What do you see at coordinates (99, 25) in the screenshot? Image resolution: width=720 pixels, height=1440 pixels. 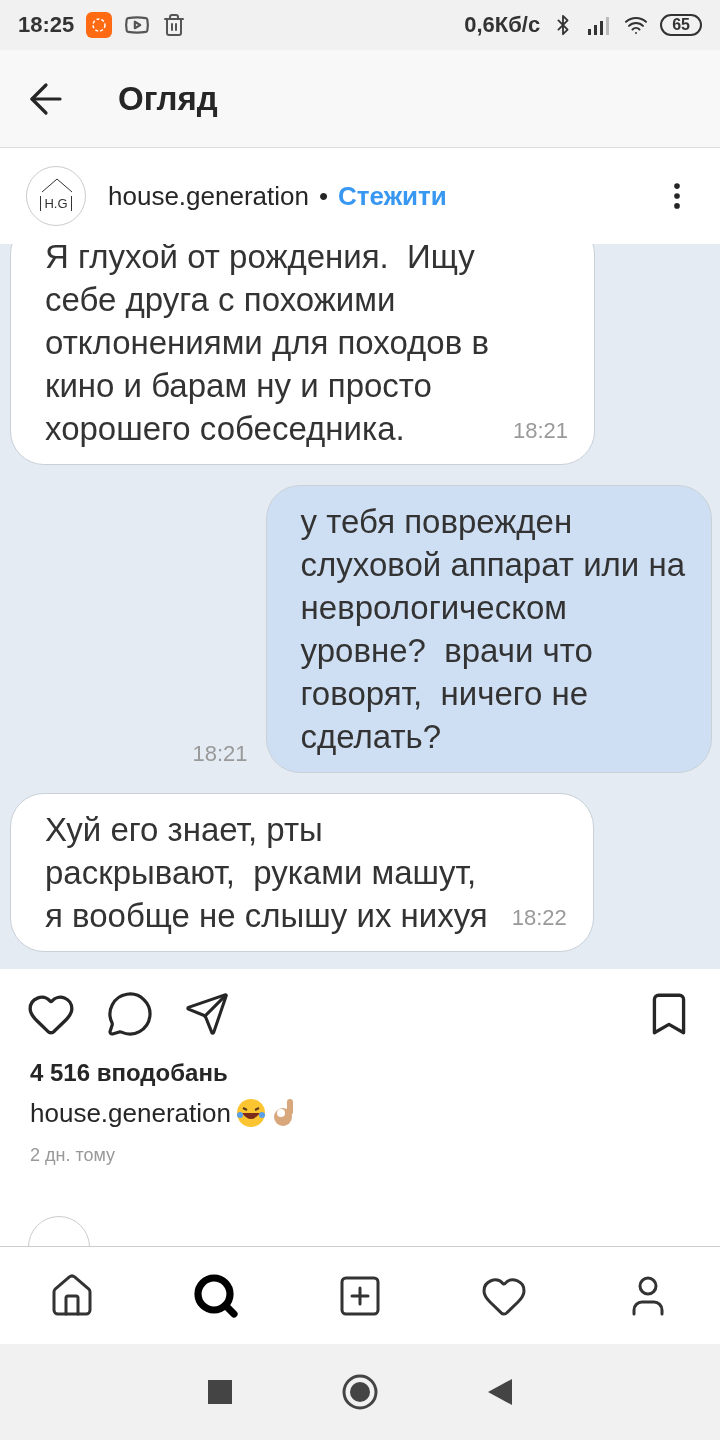 I see `mi-app-icon` at bounding box center [99, 25].